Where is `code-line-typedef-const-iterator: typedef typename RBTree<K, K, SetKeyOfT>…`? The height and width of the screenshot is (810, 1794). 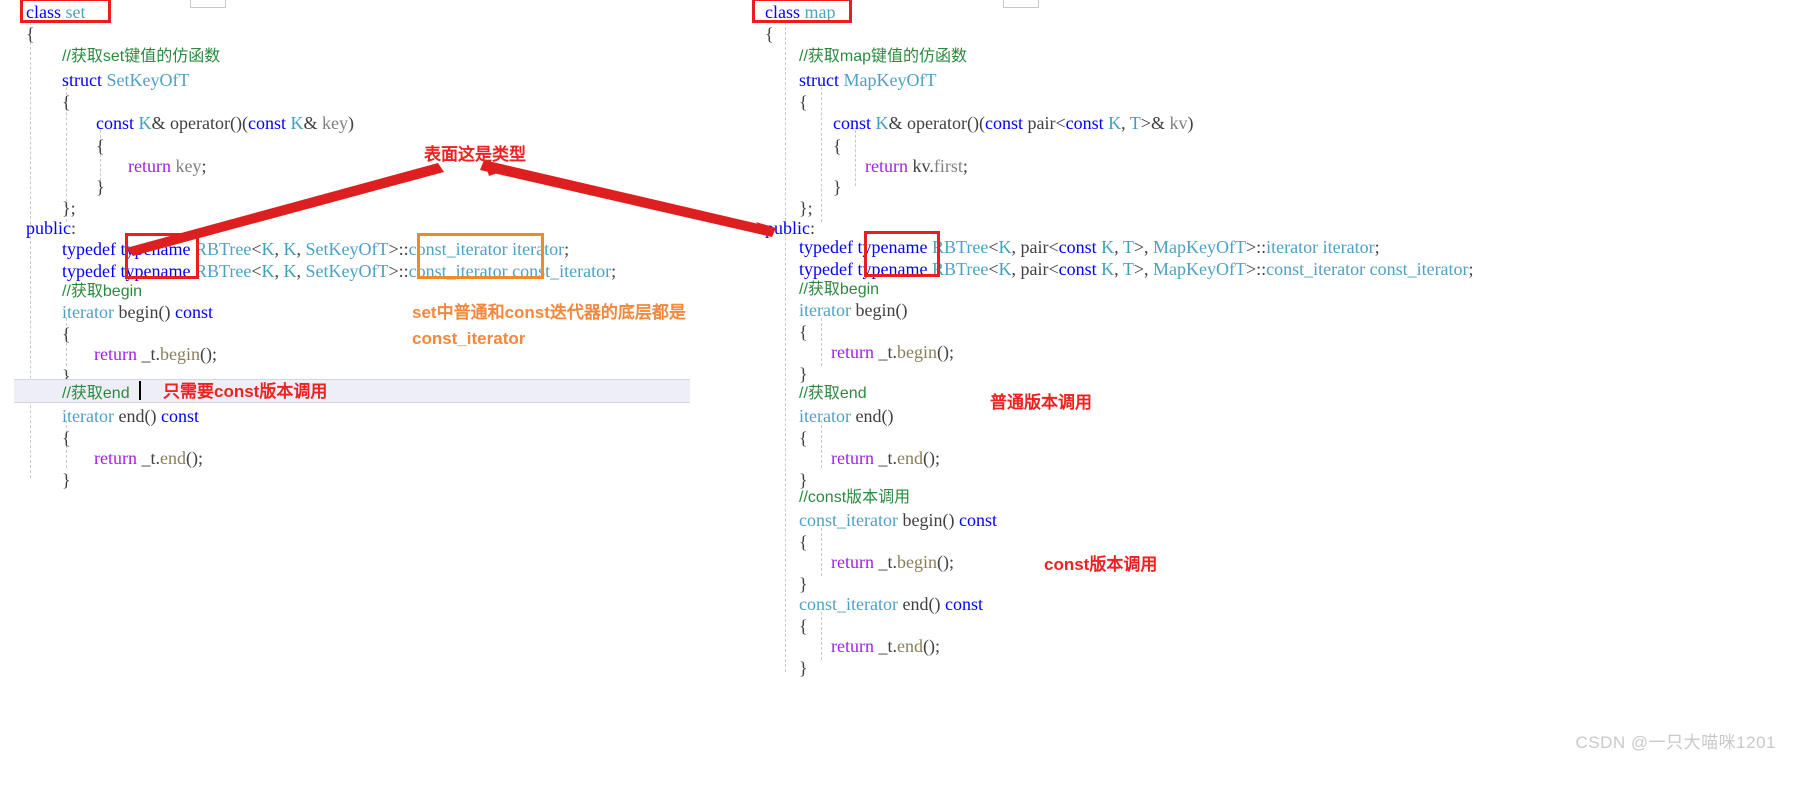
code-line-typedef-const-iterator: typedef typename RBTree<K, K, SetKeyOfT>… is located at coordinates (339, 271).